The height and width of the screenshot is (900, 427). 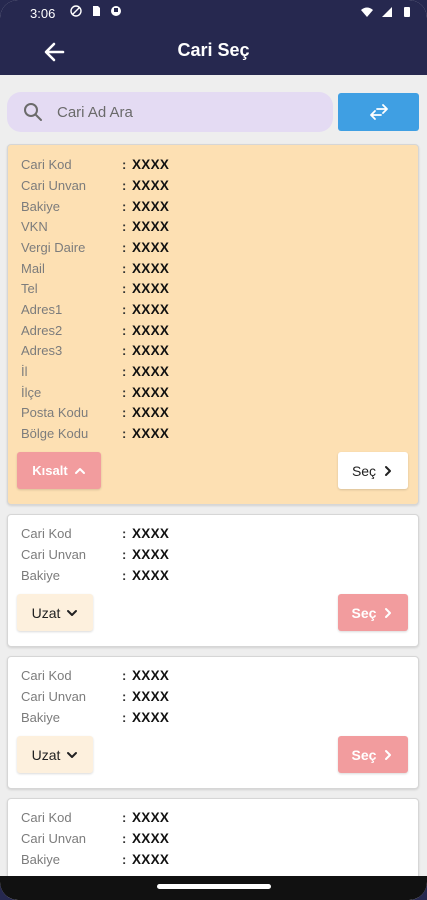 What do you see at coordinates (116, 11) in the screenshot?
I see `app-notification-icon` at bounding box center [116, 11].